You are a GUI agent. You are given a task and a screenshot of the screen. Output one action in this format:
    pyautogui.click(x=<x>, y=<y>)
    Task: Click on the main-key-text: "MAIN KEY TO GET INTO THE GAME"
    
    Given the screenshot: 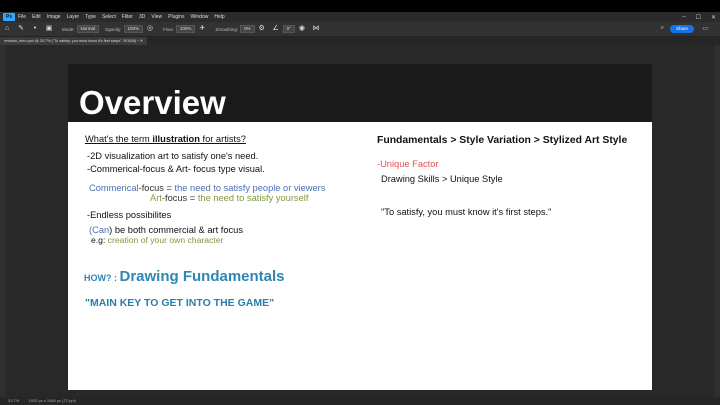 What is the action you would take?
    pyautogui.click(x=180, y=303)
    